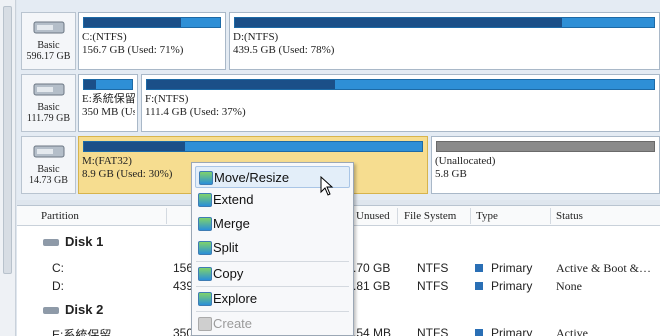  What do you see at coordinates (108, 112) in the screenshot?
I see `partition-size: 350 MB (Us` at bounding box center [108, 112].